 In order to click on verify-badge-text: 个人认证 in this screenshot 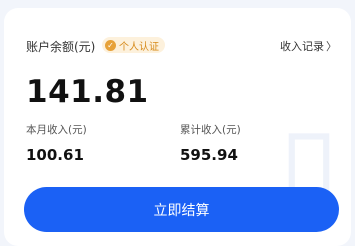, I will do `click(139, 47)`.